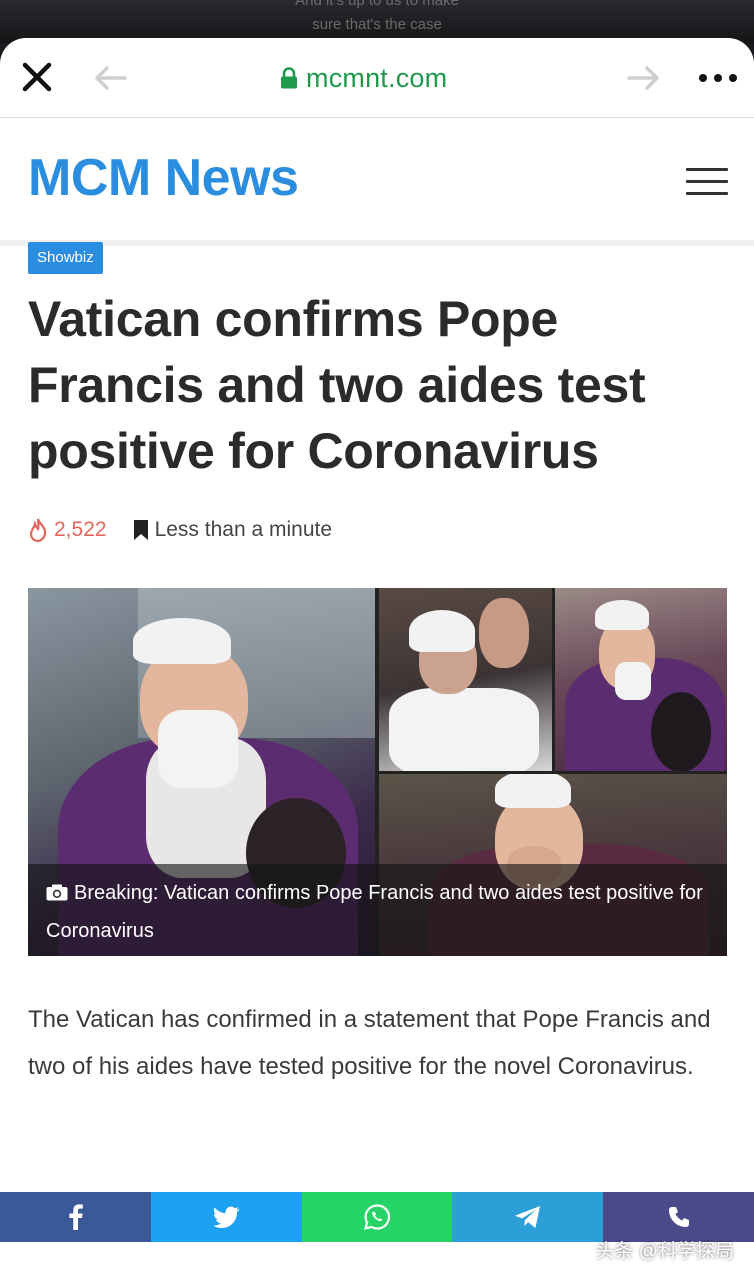 This screenshot has width=754, height=1280. What do you see at coordinates (641, 679) in the screenshot?
I see `photo-pope-with-cloth` at bounding box center [641, 679].